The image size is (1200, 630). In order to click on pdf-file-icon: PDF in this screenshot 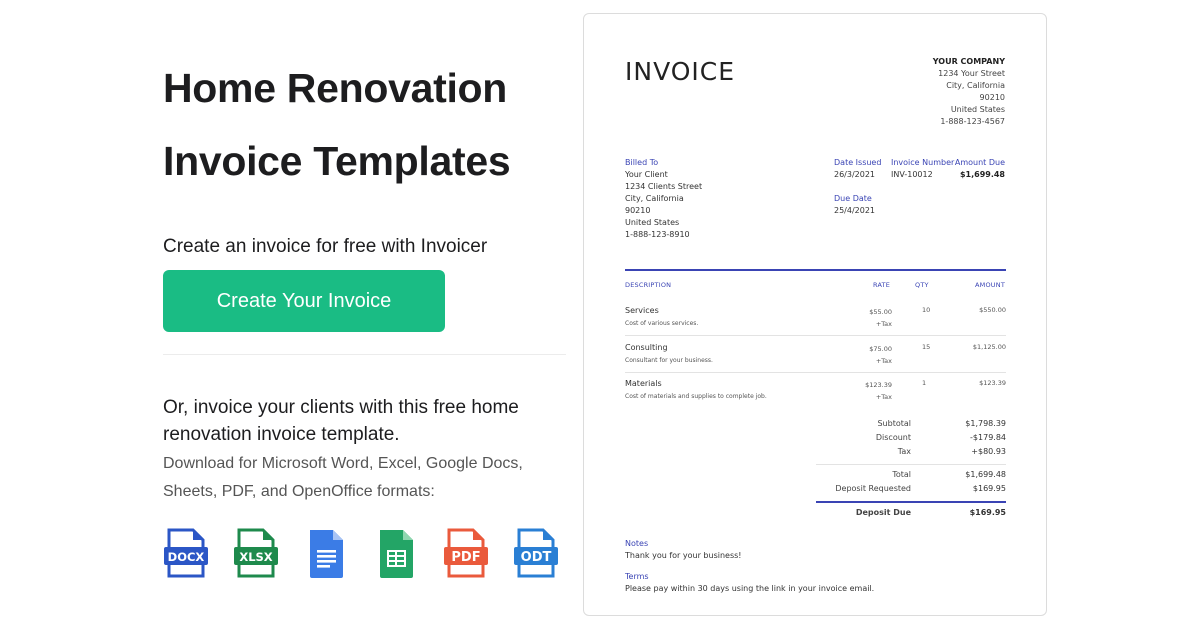, I will do `click(466, 553)`.